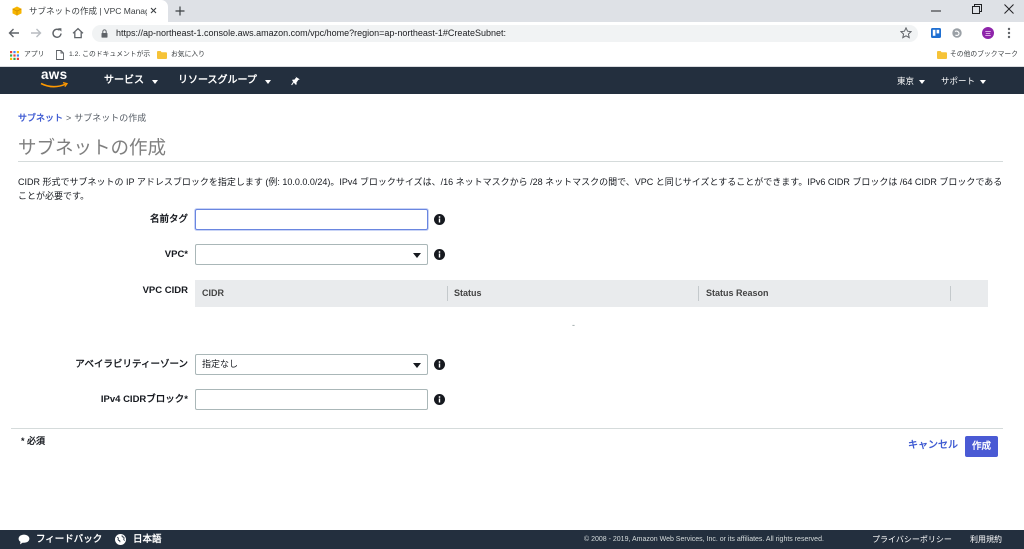 The width and height of the screenshot is (1024, 549). Describe the element at coordinates (922, 82) in the screenshot. I see `region-caret-icon` at that location.